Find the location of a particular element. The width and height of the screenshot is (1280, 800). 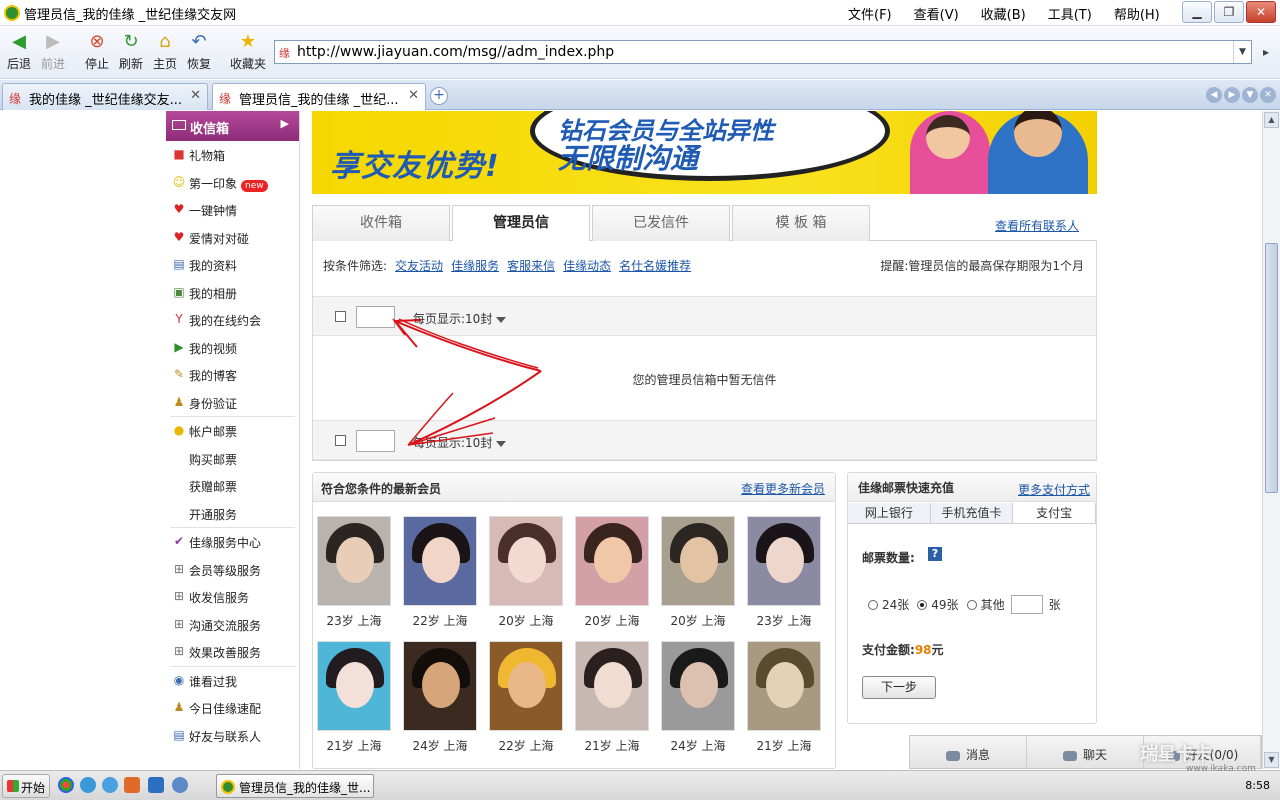

view-all-contacts-link: 查看所有联系人 is located at coordinates (1037, 225).